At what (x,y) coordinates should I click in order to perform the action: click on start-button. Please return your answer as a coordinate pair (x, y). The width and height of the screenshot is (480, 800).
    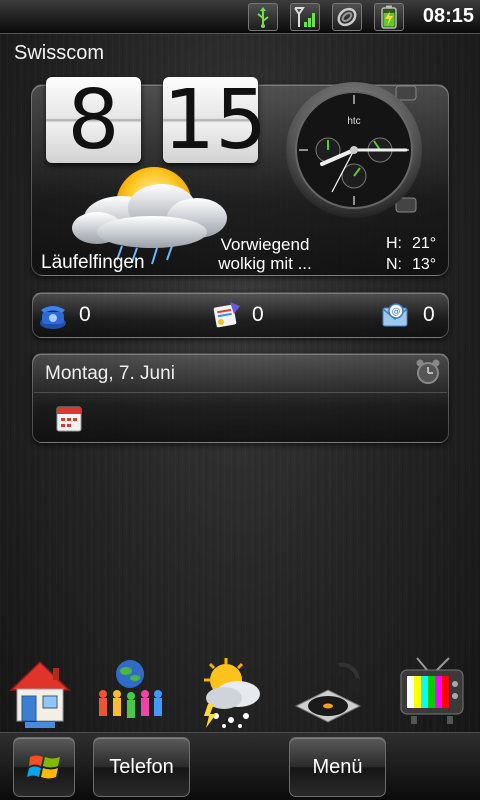
    Looking at the image, I should click on (44, 767).